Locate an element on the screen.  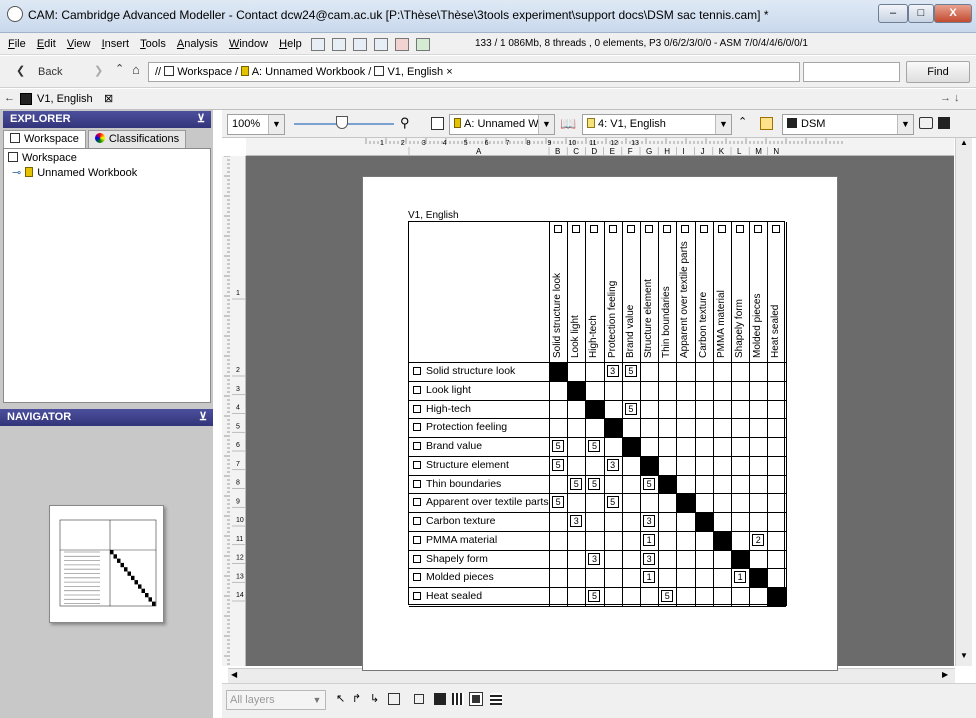
menu-analysis: Analysis is located at coordinates (197, 44).